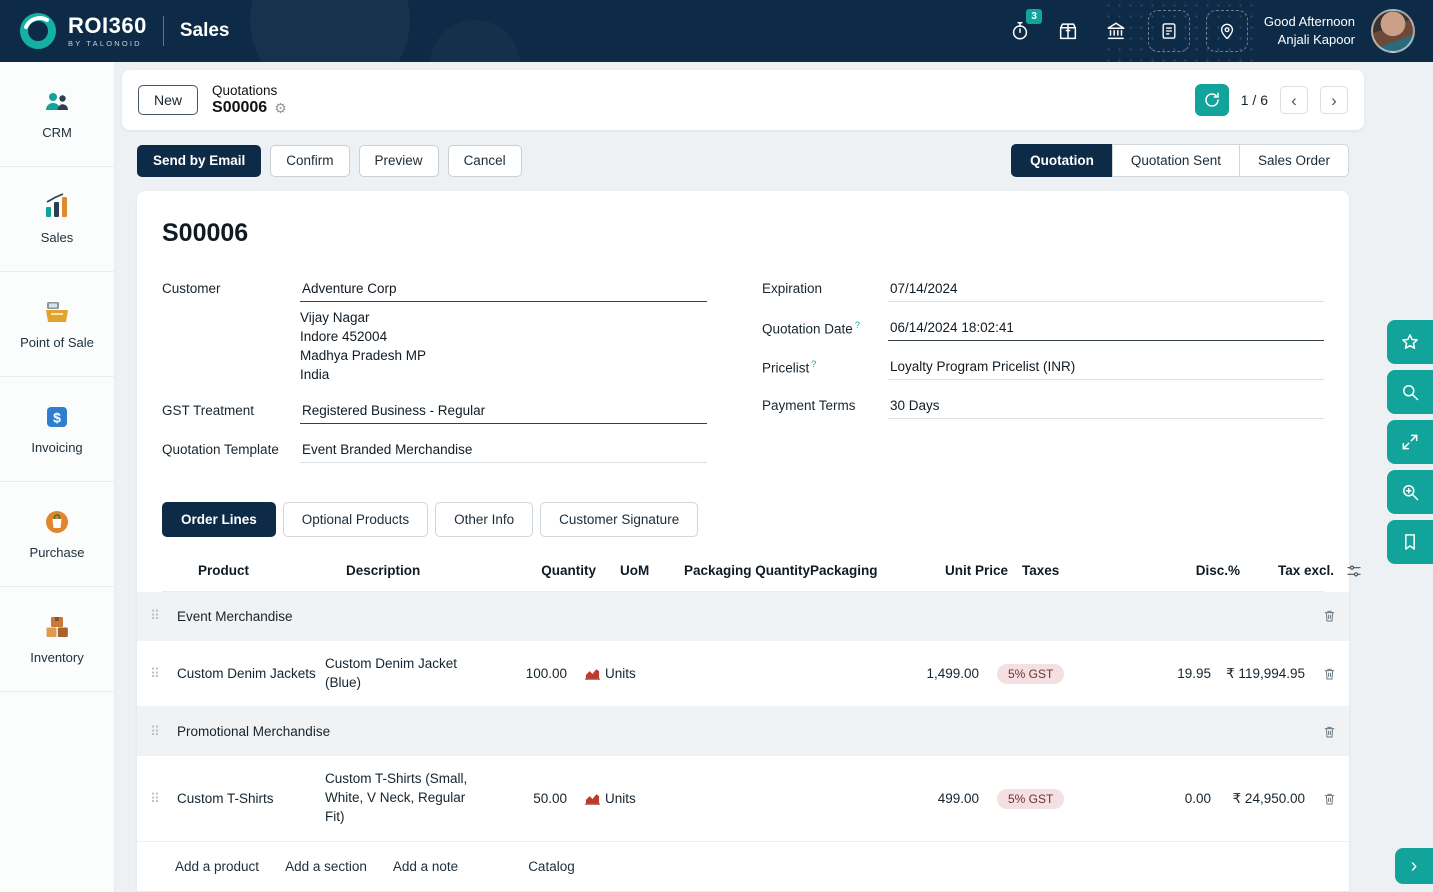 The width and height of the screenshot is (1433, 892). I want to click on pager-next-button: ›, so click(1334, 100).